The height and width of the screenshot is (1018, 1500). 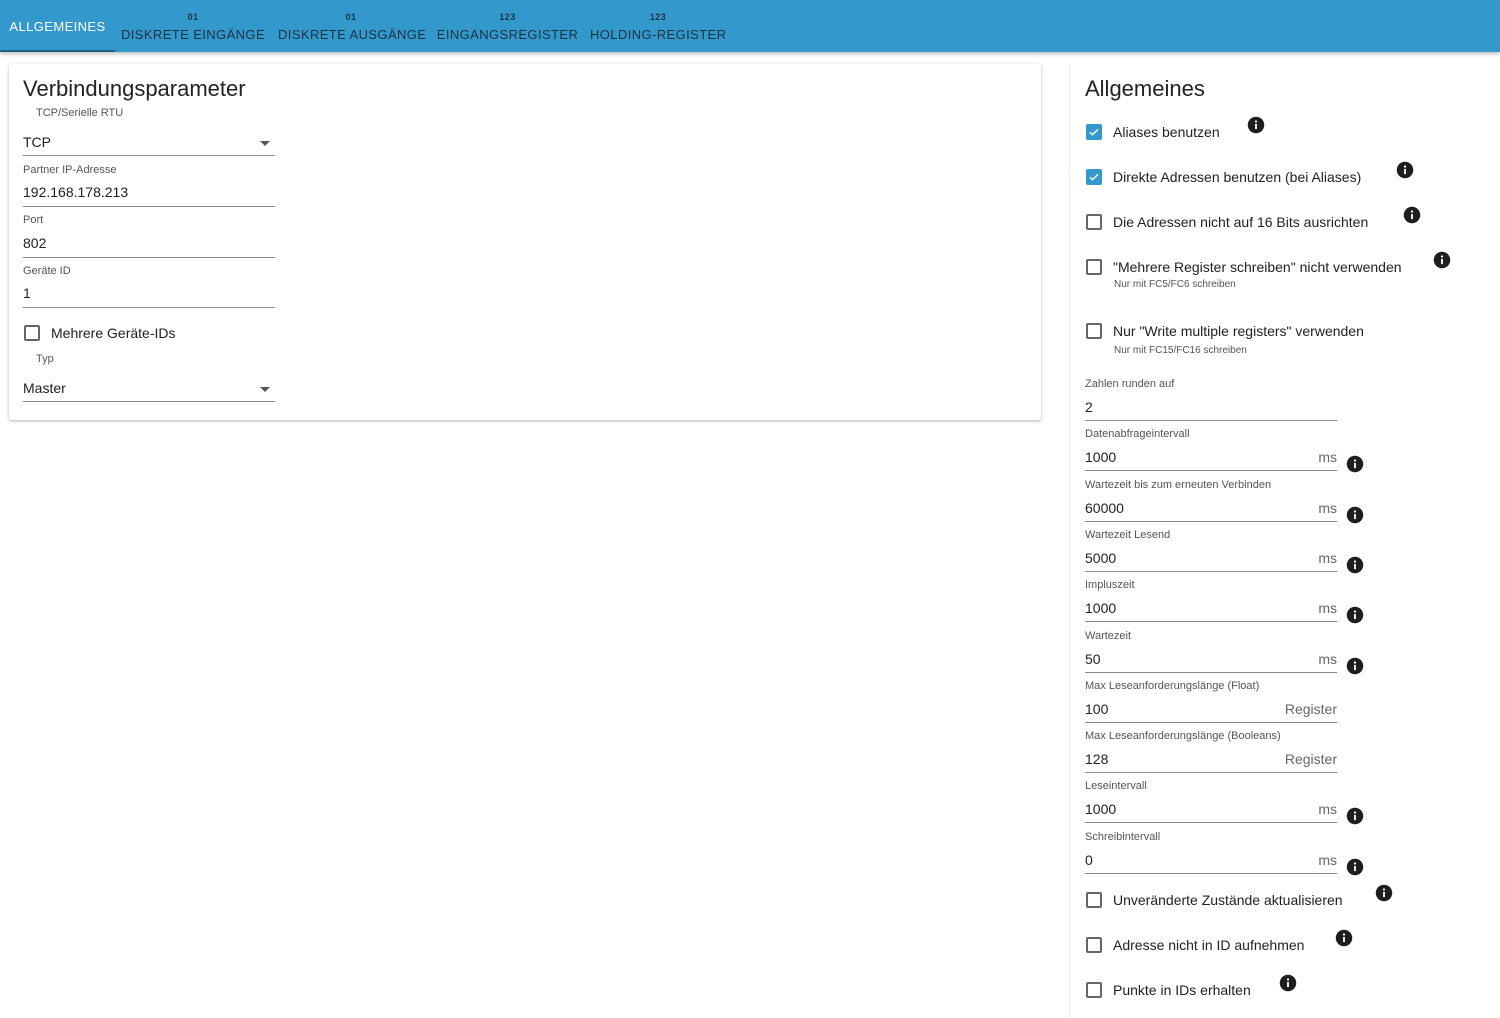 What do you see at coordinates (1145, 88) in the screenshot?
I see `general-title: Allgemeines` at bounding box center [1145, 88].